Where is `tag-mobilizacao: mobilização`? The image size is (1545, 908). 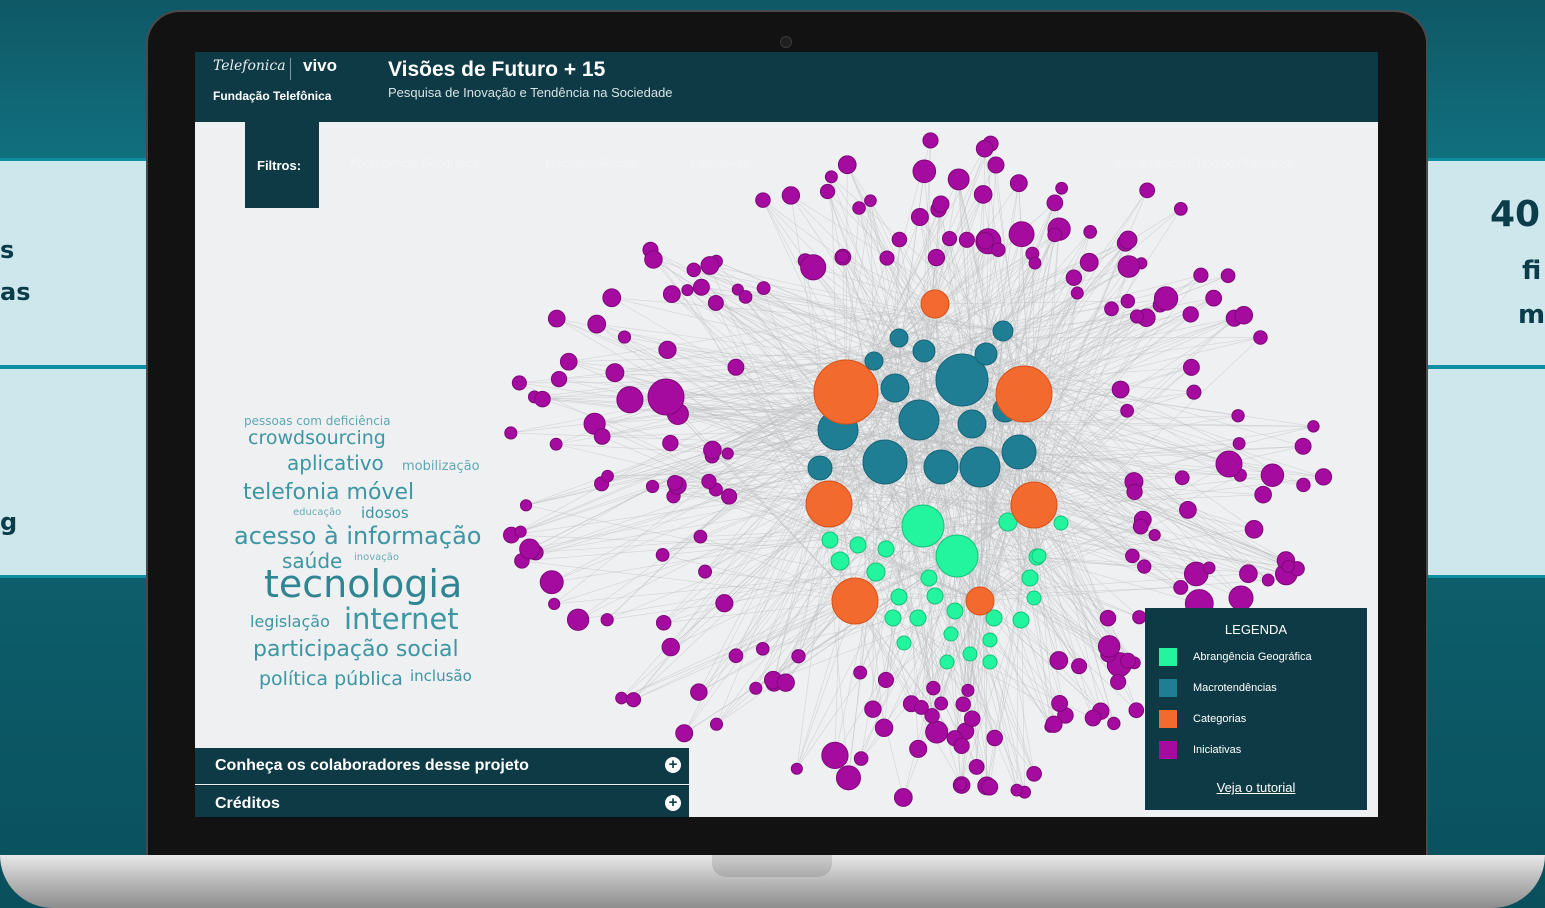
tag-mobilizacao: mobilização is located at coordinates (441, 466).